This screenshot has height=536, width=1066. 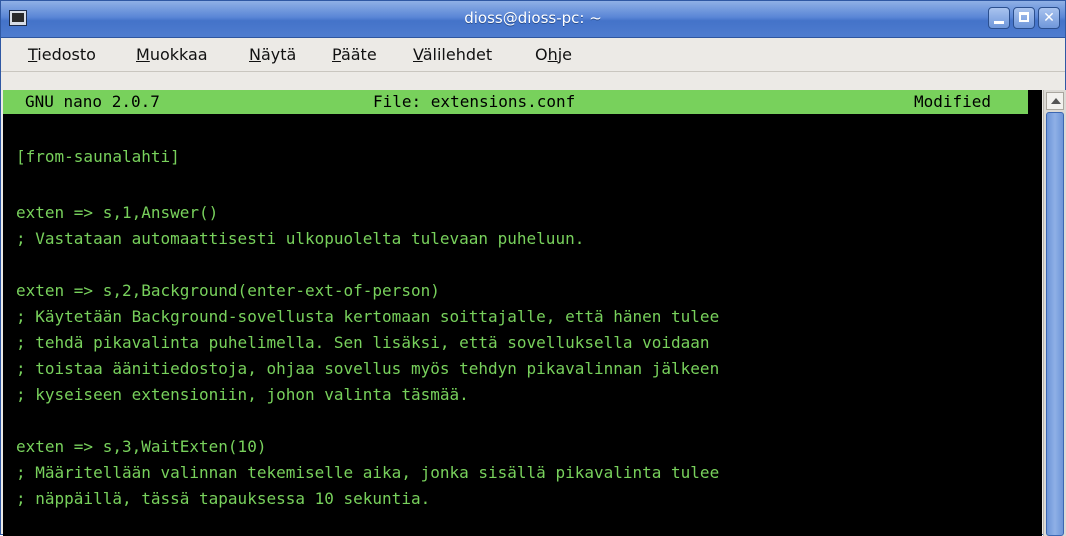 What do you see at coordinates (272, 54) in the screenshot?
I see `menu-nayta: Näytä` at bounding box center [272, 54].